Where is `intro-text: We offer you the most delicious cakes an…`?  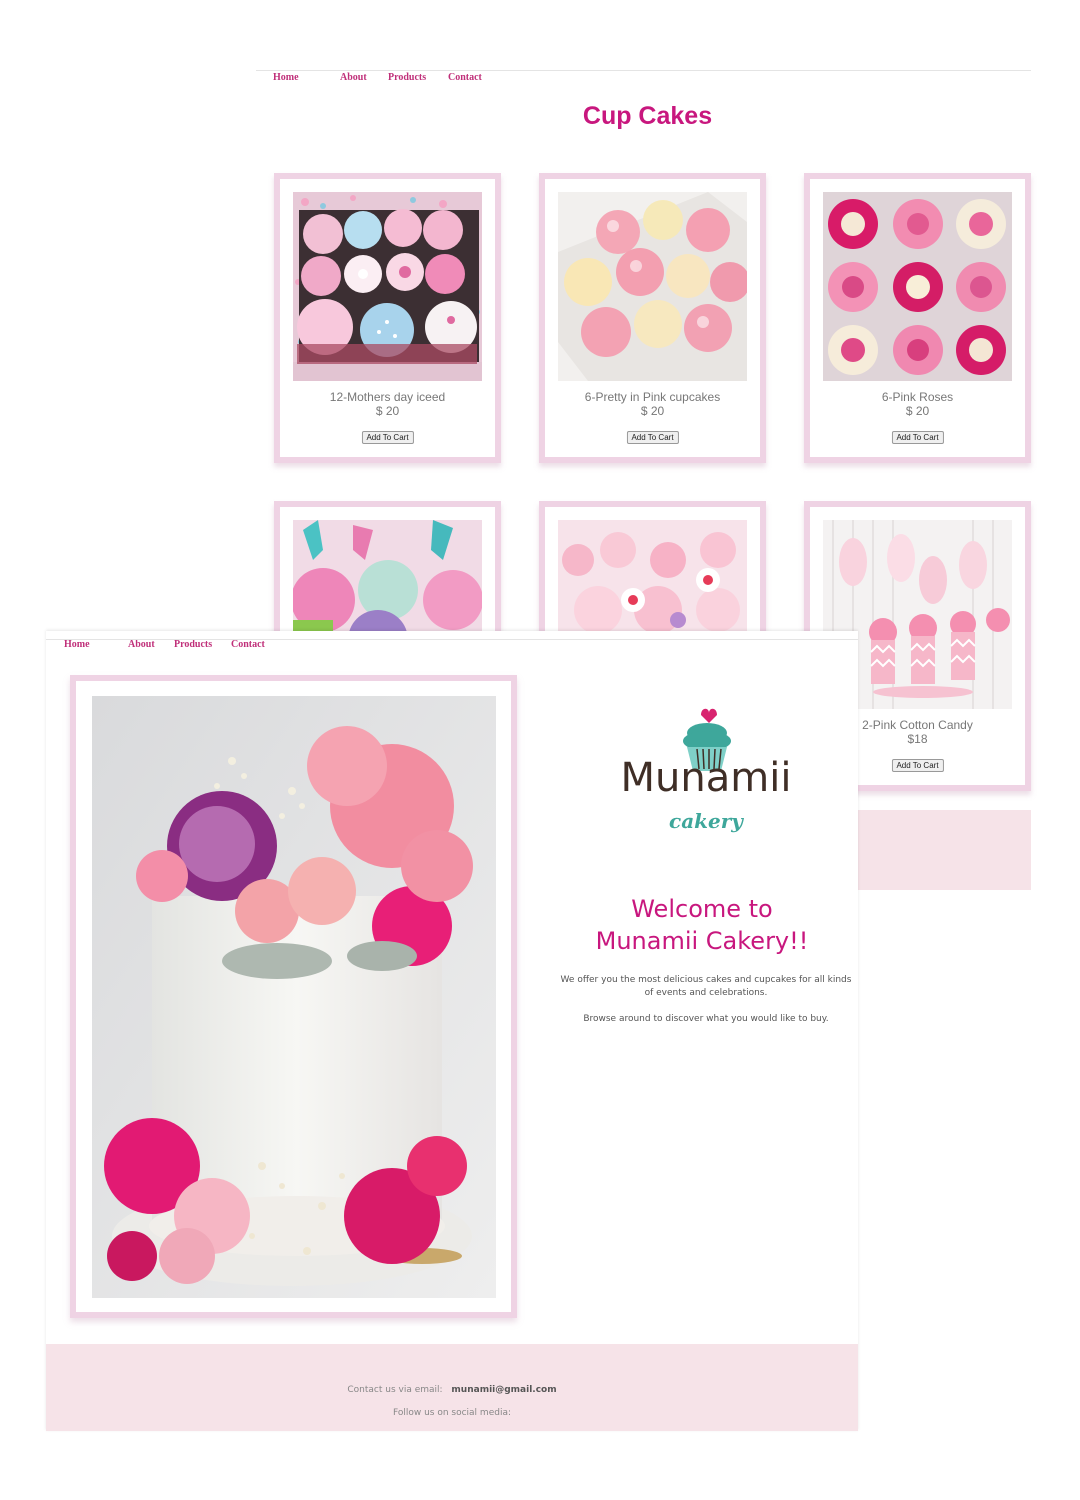 intro-text: We offer you the most delicious cakes an… is located at coordinates (706, 986).